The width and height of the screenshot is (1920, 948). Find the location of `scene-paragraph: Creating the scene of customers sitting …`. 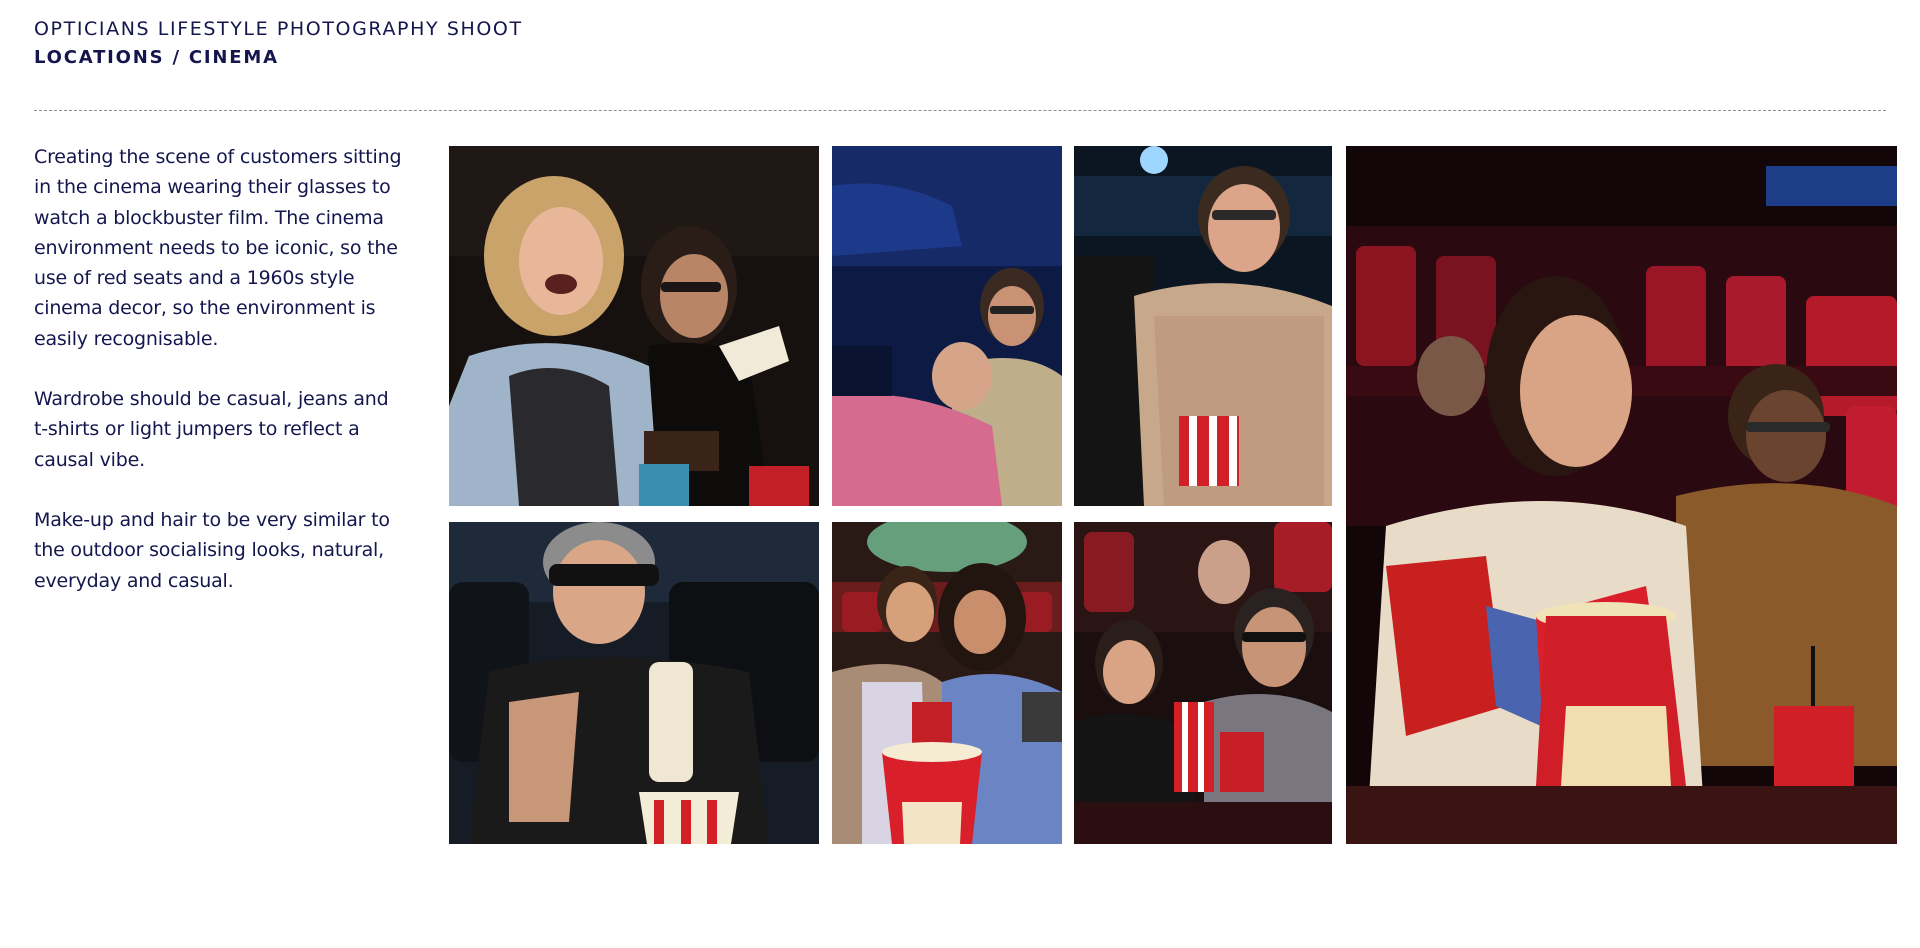

scene-paragraph: Creating the scene of customers sitting … is located at coordinates (218, 248).